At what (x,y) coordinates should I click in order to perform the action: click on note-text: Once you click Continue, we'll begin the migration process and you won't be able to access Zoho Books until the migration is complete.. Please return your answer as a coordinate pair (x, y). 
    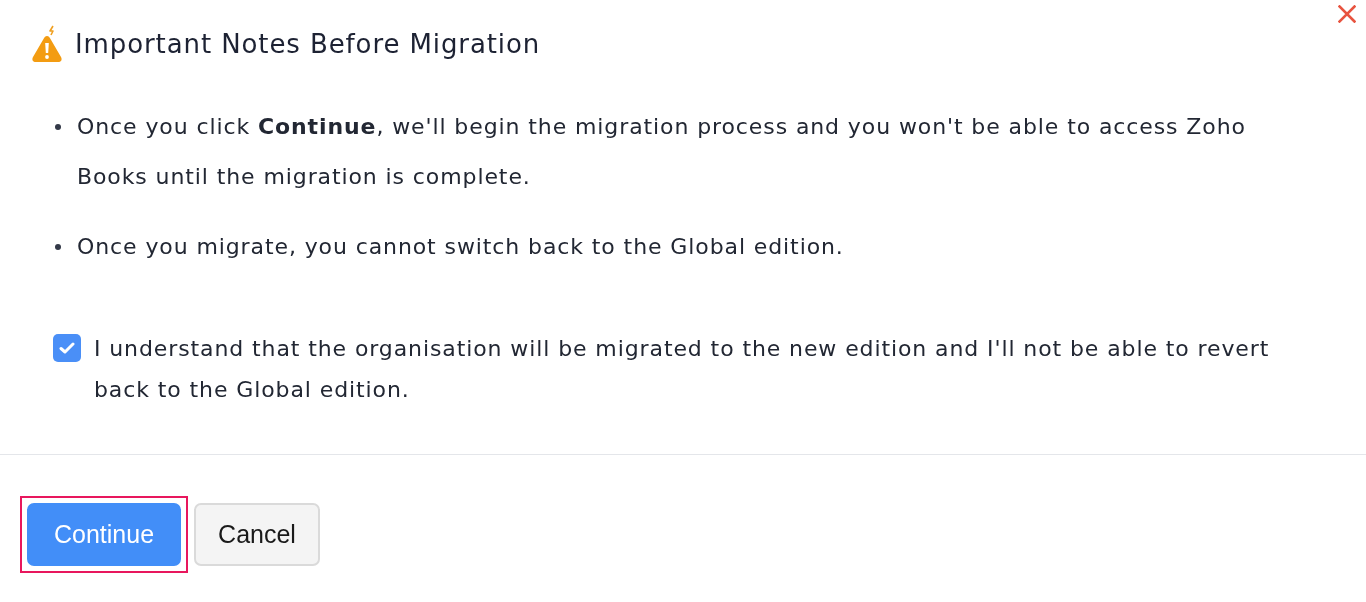
    Looking at the image, I should click on (662, 152).